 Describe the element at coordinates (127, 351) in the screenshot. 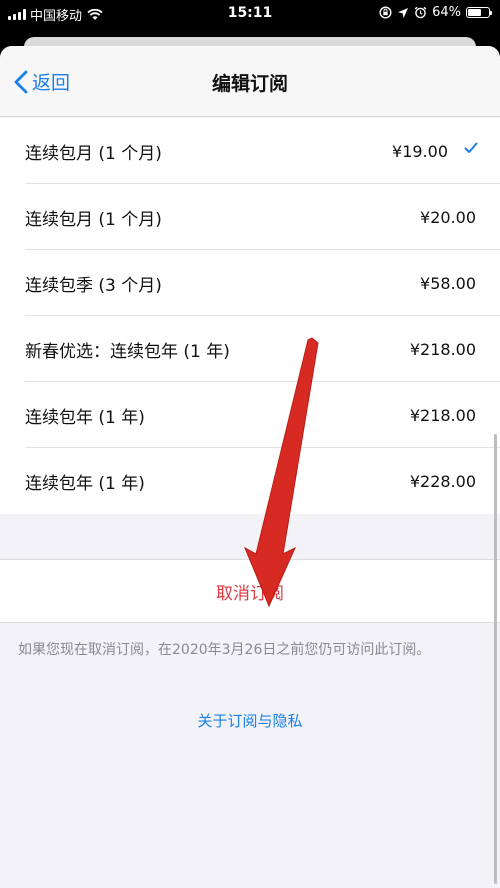

I see `plan-name: 新春优选：连续包年 (1 年)` at that location.